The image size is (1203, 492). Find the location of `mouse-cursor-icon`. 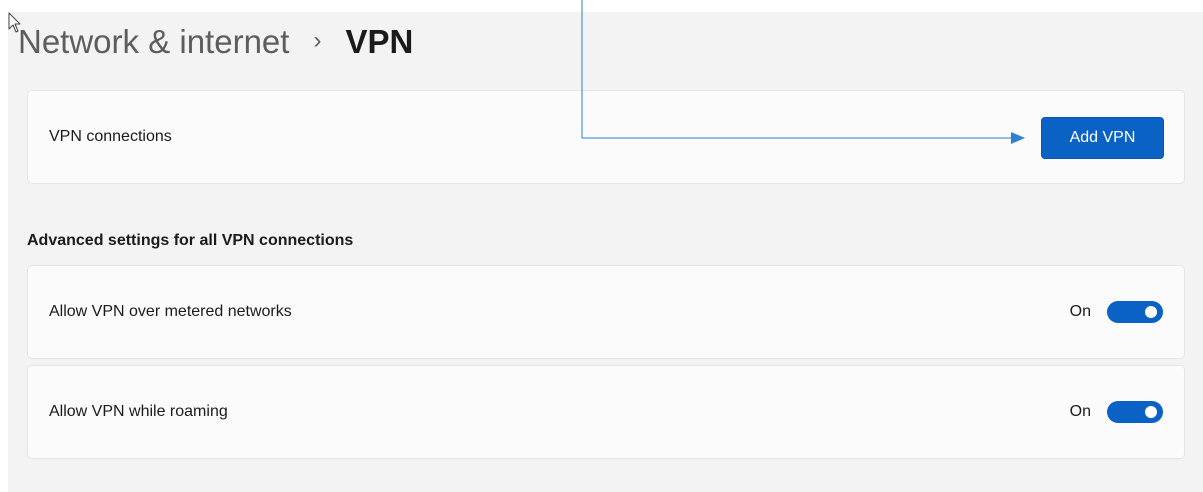

mouse-cursor-icon is located at coordinates (14, 22).